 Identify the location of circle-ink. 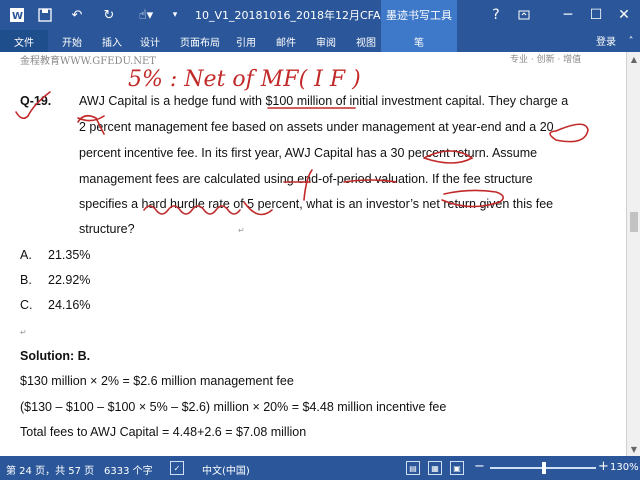
(569, 133).